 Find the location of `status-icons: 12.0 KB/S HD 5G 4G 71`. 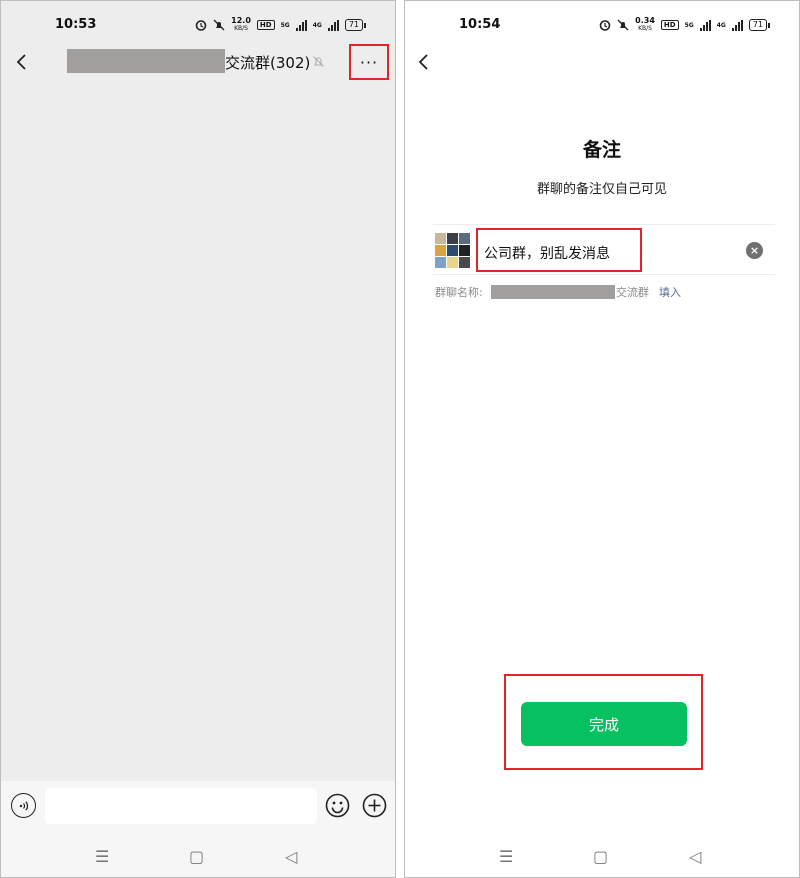

status-icons: 12.0 KB/S HD 5G 4G 71 is located at coordinates (281, 24).